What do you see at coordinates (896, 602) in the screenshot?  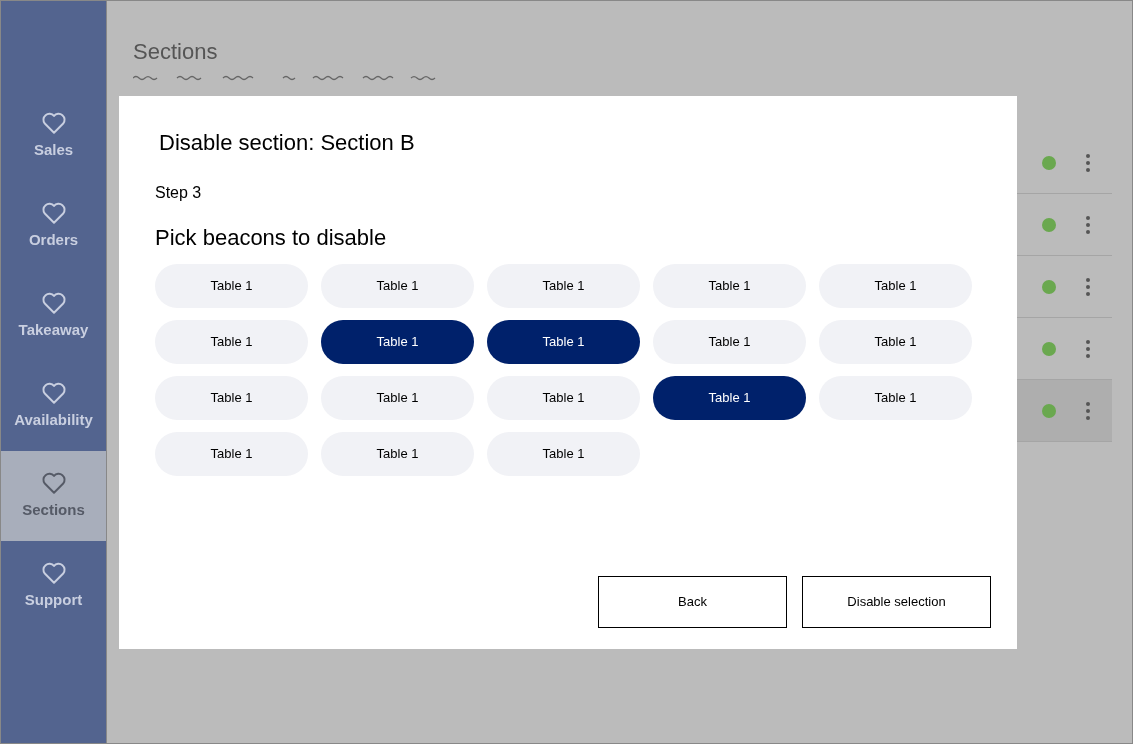 I see `disable-button: Disable selection` at bounding box center [896, 602].